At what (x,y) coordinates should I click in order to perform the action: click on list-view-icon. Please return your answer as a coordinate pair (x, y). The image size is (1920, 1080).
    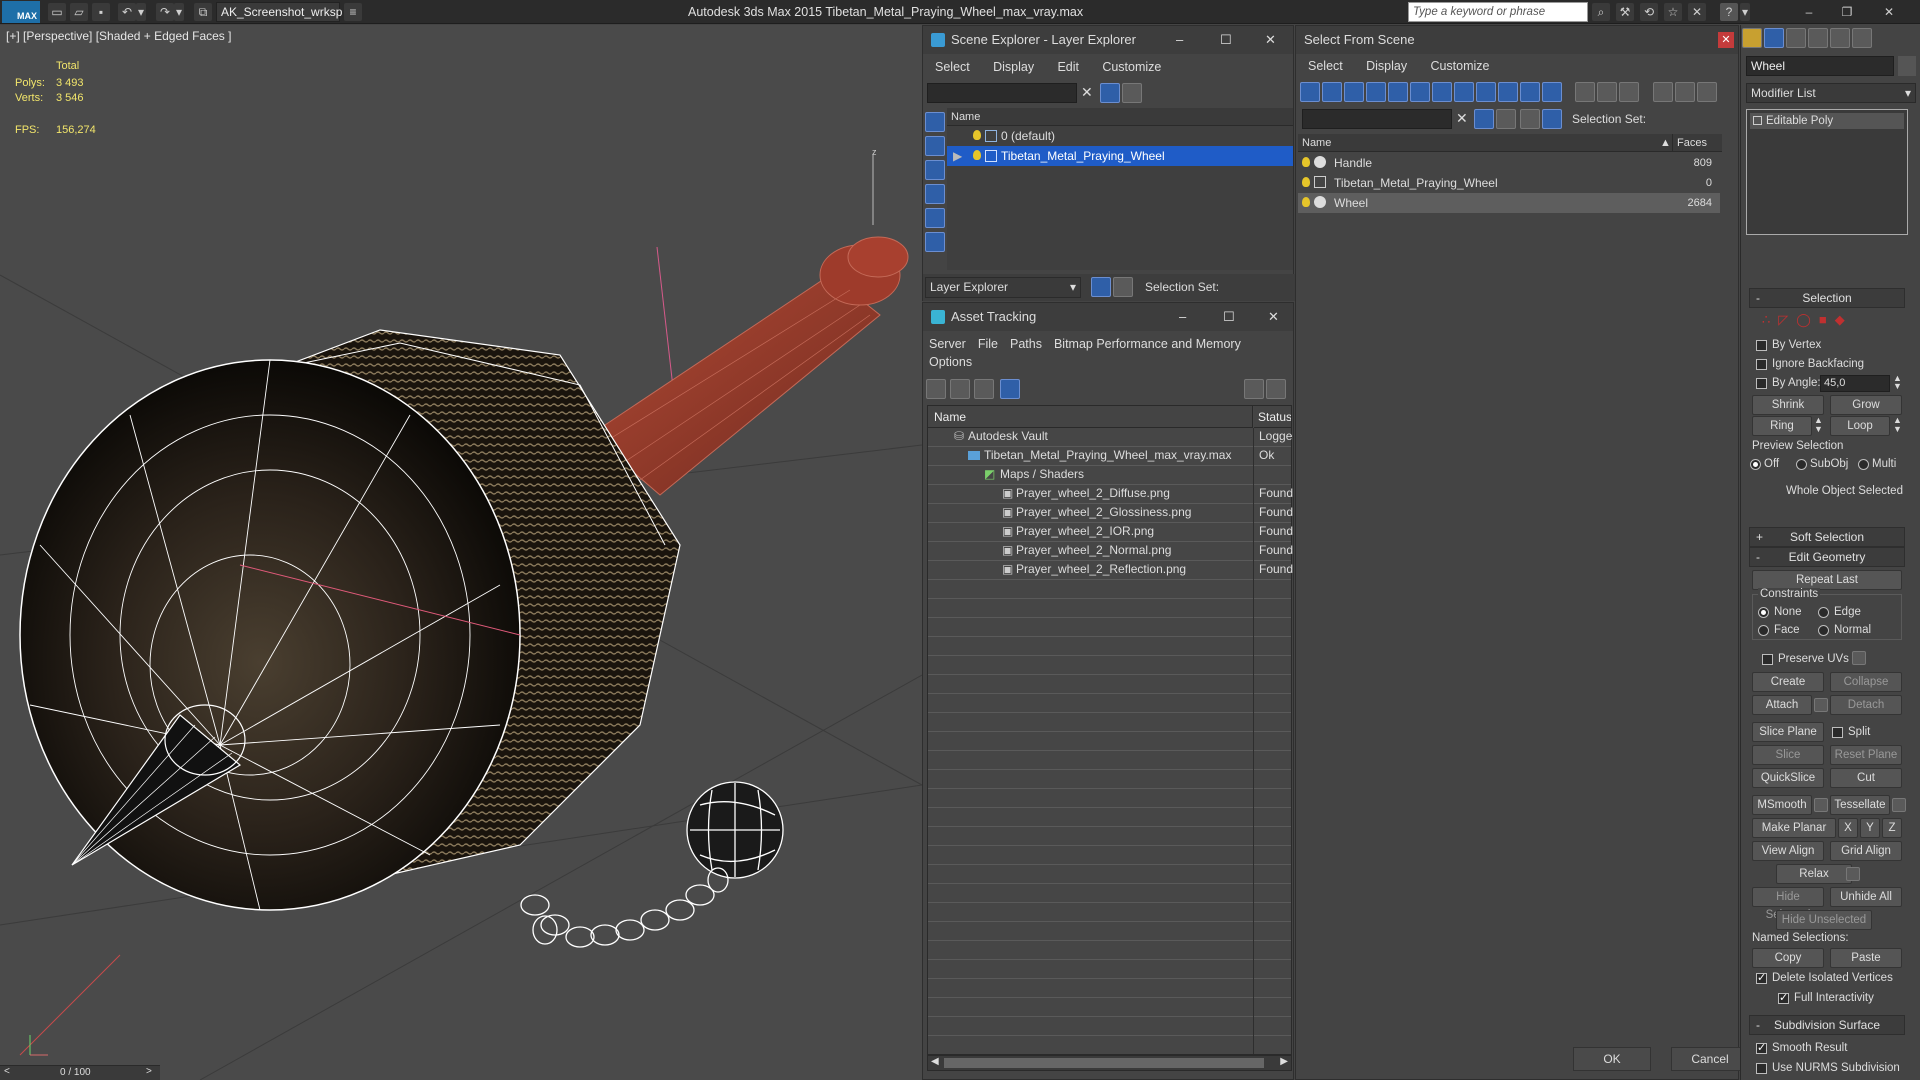
    Looking at the image, I should click on (960, 389).